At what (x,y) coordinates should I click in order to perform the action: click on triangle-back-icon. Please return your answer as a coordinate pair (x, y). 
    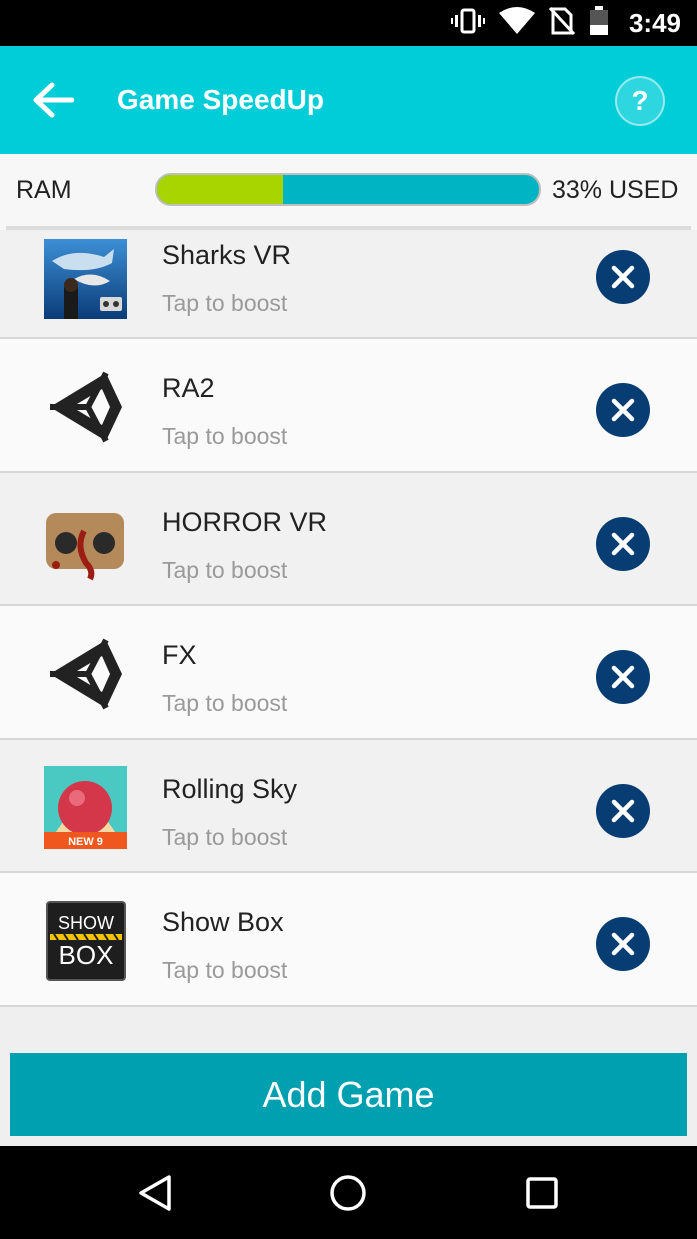
    Looking at the image, I should click on (155, 1193).